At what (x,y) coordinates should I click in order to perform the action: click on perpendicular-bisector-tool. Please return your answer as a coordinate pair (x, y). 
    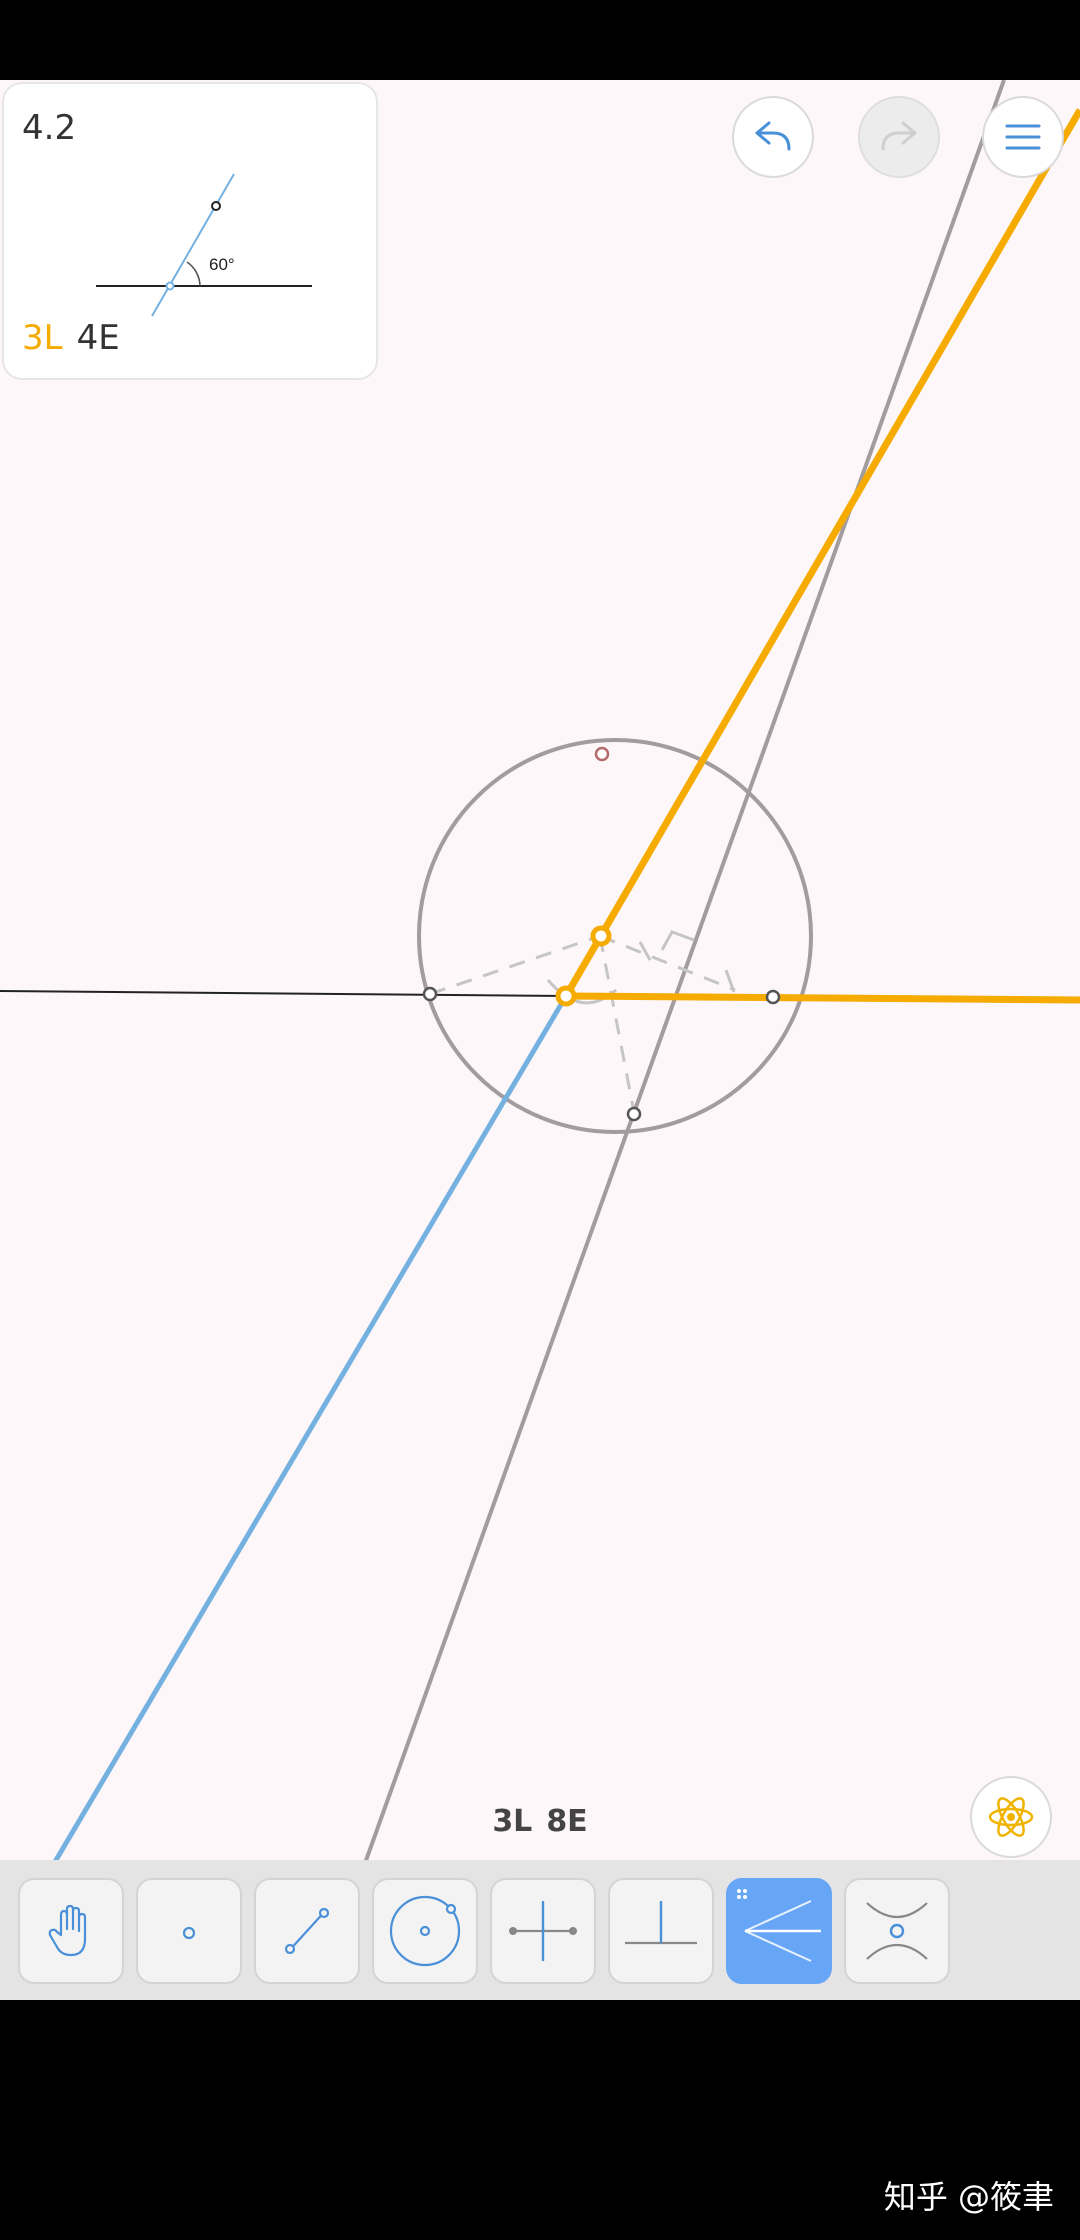
    Looking at the image, I should click on (543, 1931).